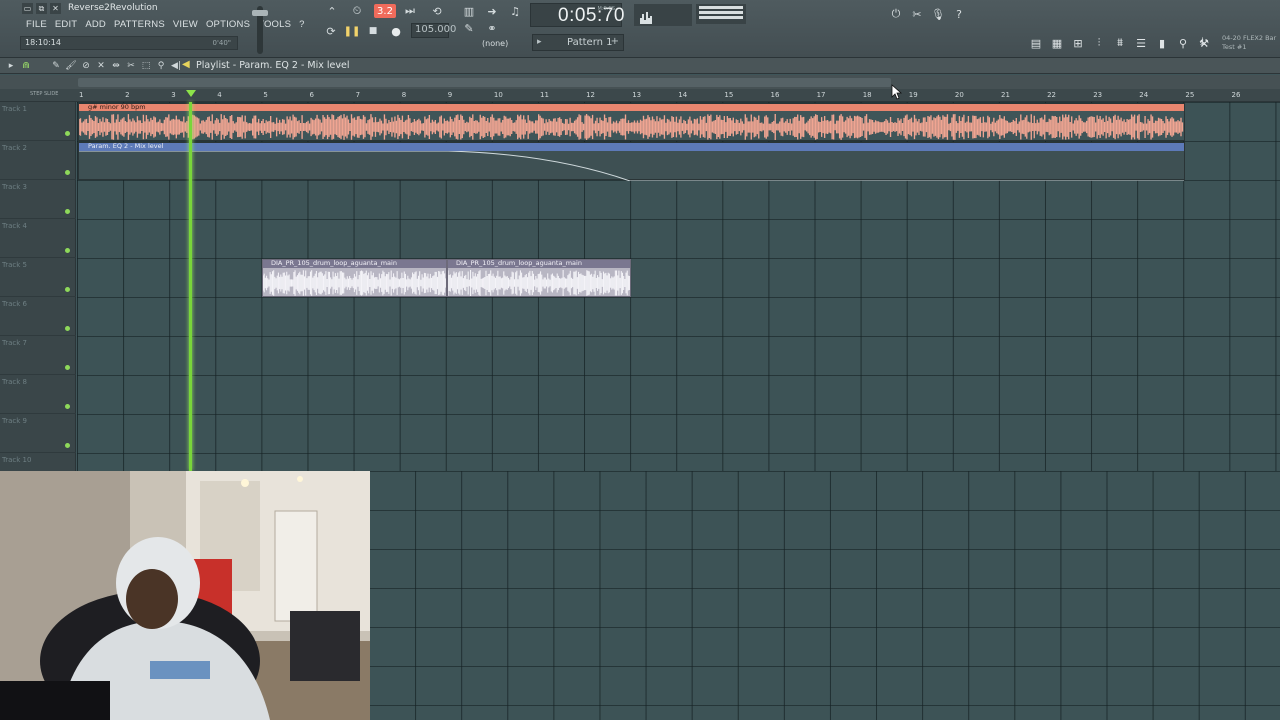 Image resolution: width=1280 pixels, height=720 pixels. What do you see at coordinates (959, 14) in the screenshot?
I see `help-icon: ?` at bounding box center [959, 14].